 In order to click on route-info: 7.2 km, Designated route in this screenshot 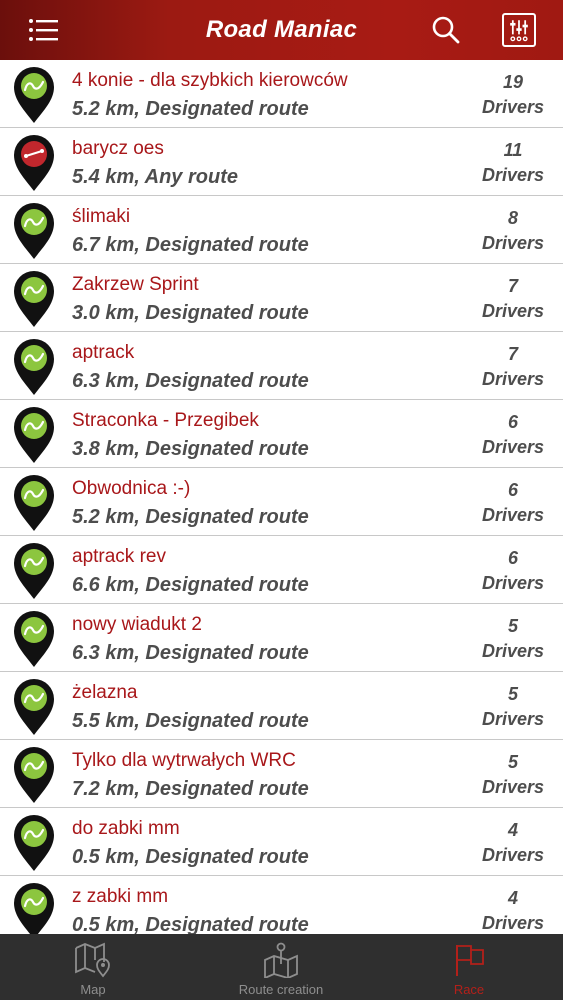, I will do `click(190, 789)`.